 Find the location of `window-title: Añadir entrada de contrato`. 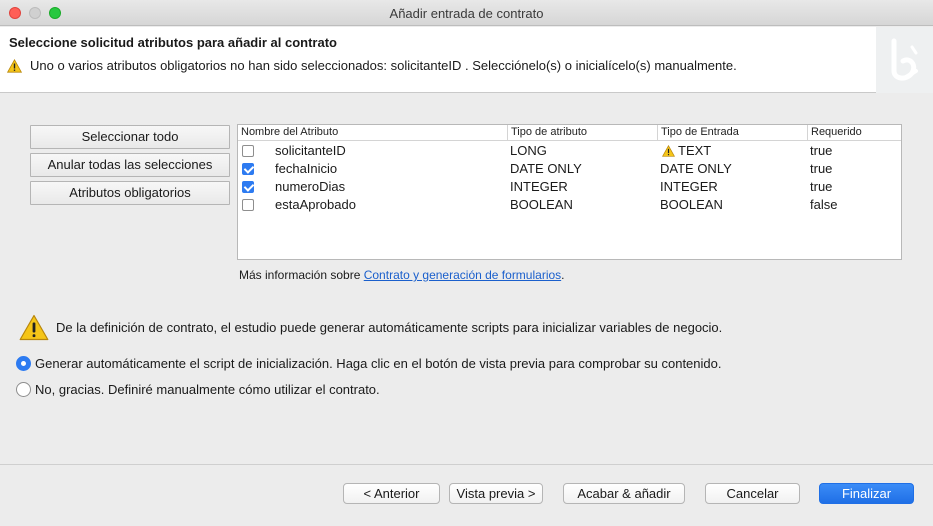

window-title: Añadir entrada de contrato is located at coordinates (466, 13).